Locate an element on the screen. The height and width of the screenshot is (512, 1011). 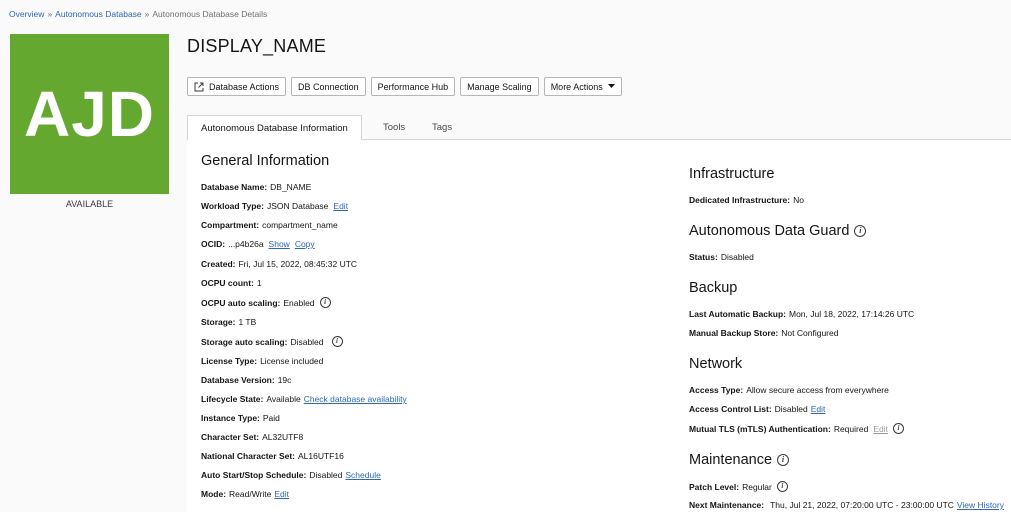
workload-type-field: Workload Type: JSON Database Edit is located at coordinates (275, 206).